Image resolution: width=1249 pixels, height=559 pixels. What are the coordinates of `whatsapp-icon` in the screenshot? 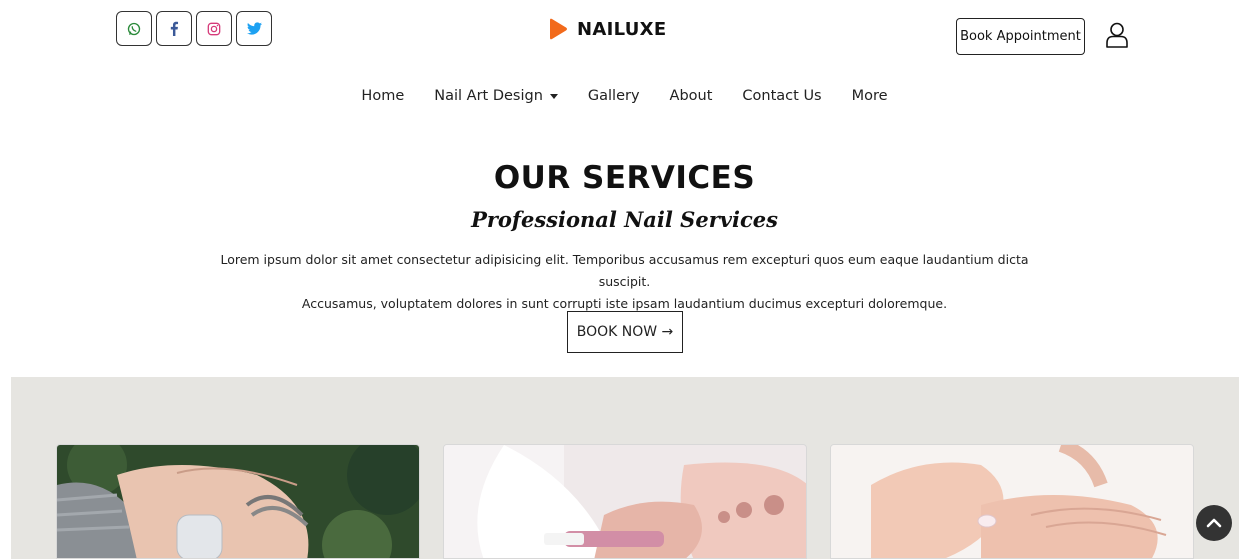 It's located at (134, 28).